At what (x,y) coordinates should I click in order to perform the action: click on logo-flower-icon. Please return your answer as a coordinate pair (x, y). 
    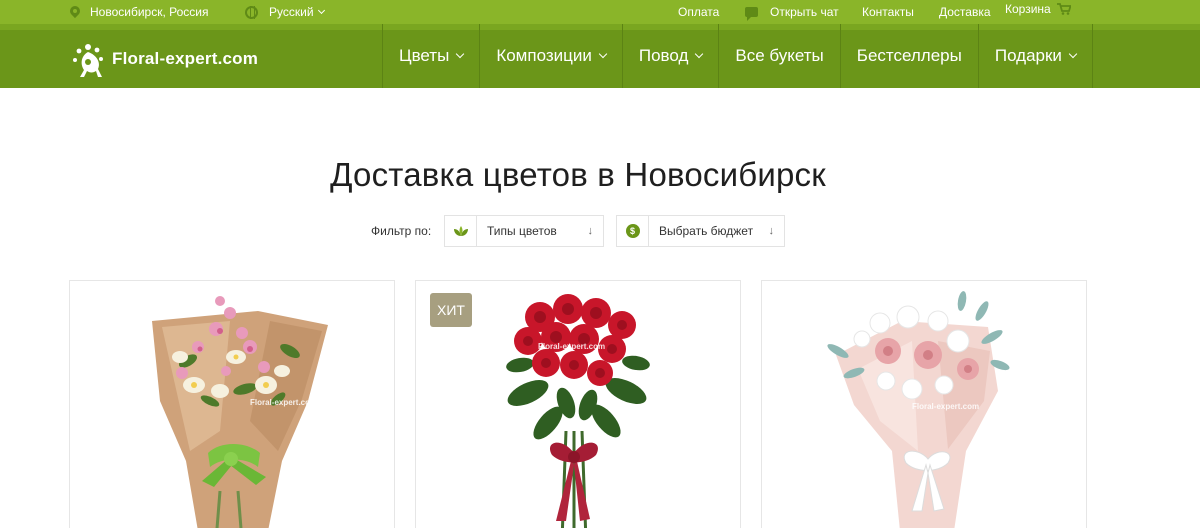
    Looking at the image, I should click on (88, 60).